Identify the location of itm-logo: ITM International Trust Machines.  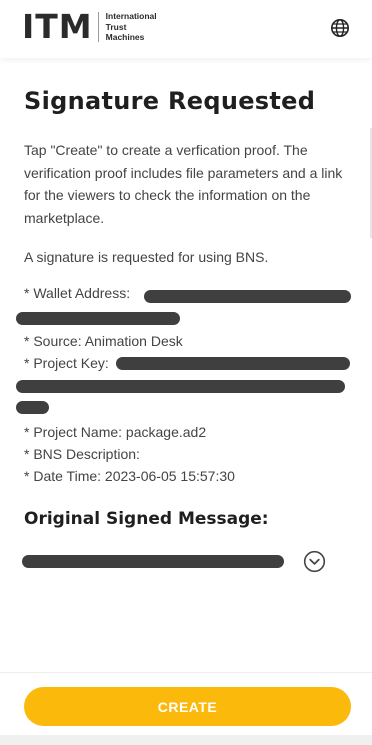
(89, 26).